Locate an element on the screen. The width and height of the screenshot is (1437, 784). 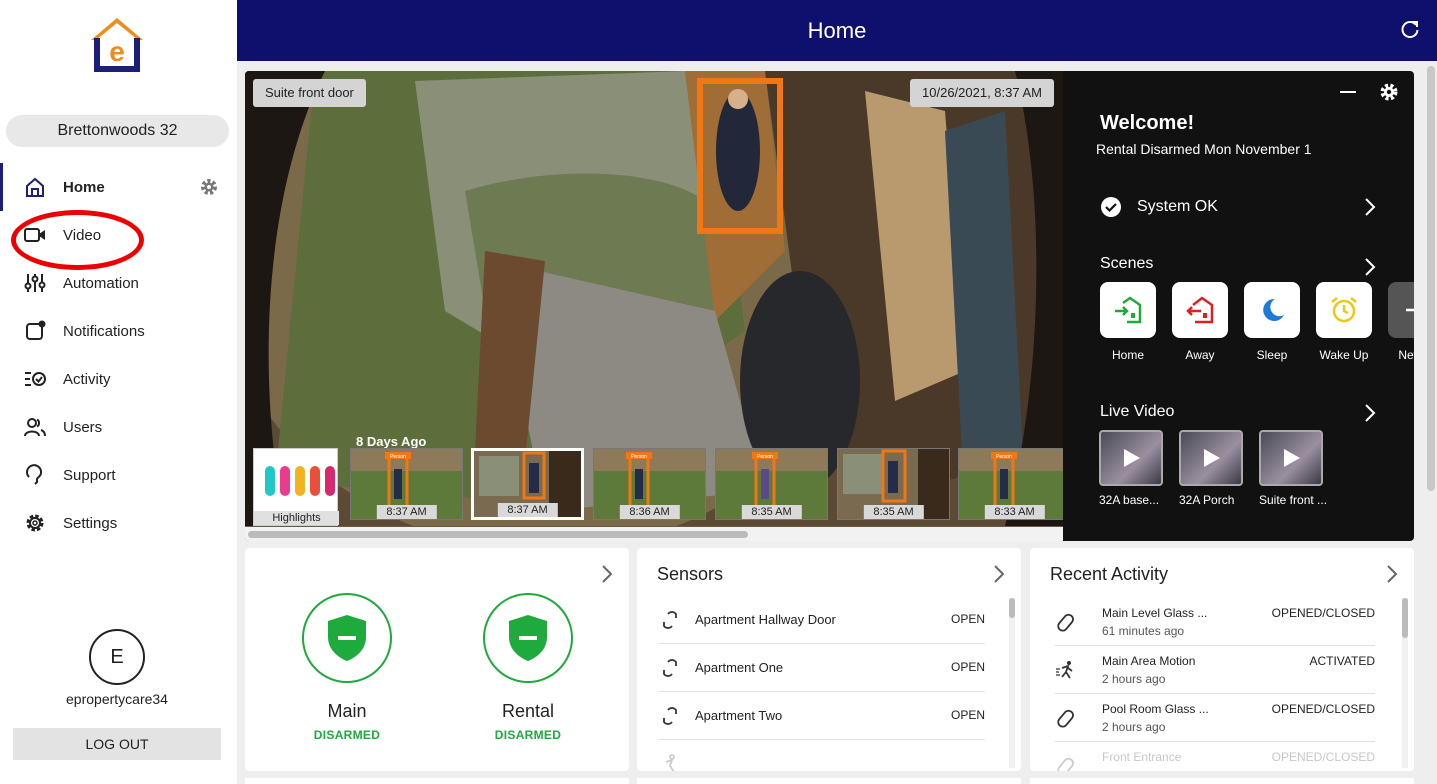
camera-name-label: Suite front door is located at coordinates (309, 93).